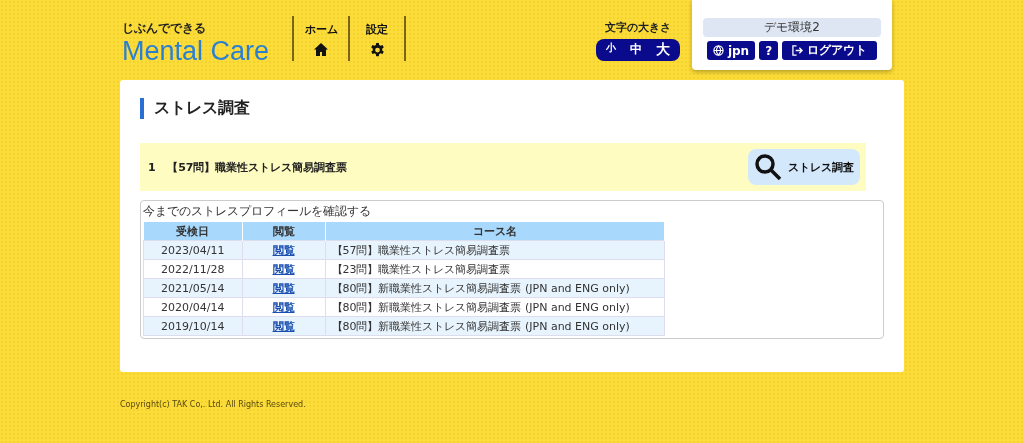  Describe the element at coordinates (718, 50) in the screenshot. I see `globe-icon` at that location.